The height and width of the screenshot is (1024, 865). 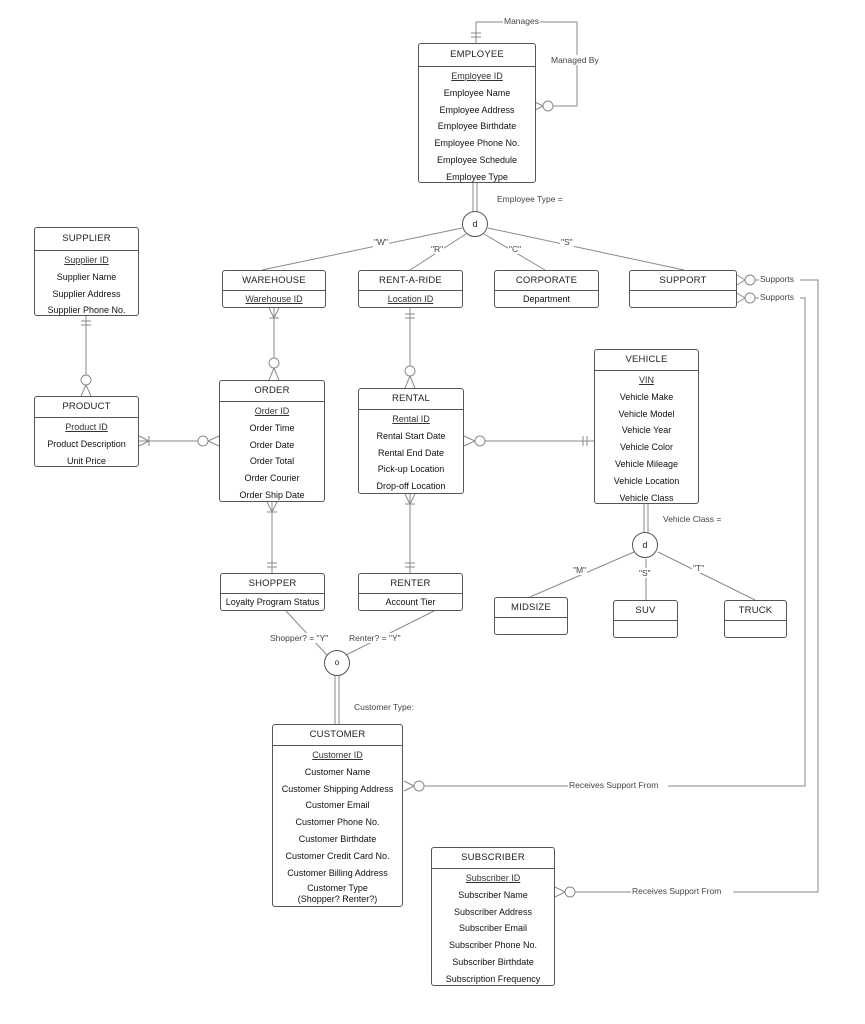 I want to click on entity-title: RENTER, so click(x=410, y=584).